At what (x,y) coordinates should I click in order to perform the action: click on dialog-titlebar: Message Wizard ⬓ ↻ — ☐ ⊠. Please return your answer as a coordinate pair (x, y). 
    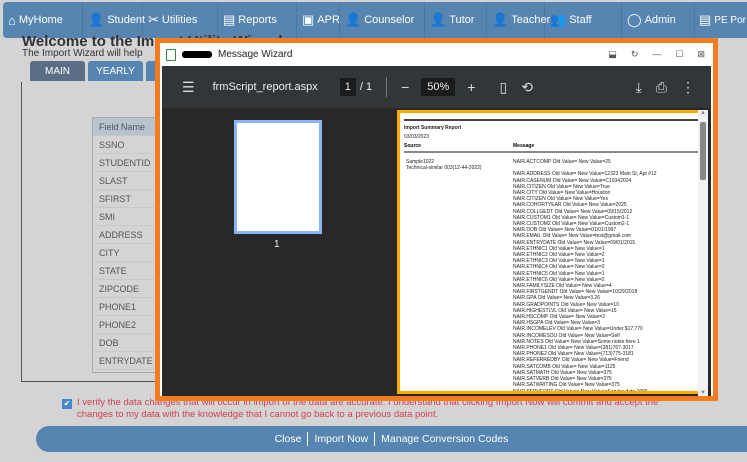
    Looking at the image, I should click on (436, 54).